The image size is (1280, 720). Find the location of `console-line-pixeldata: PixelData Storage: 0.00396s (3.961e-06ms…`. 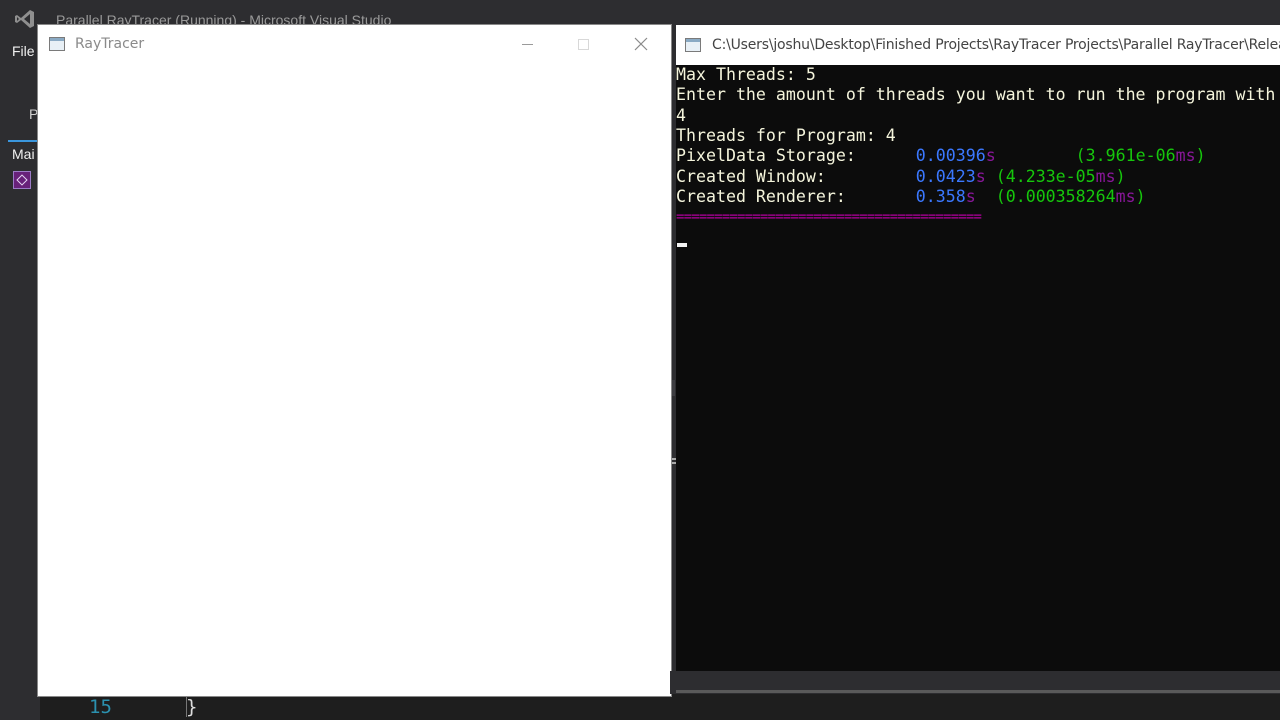

console-line-pixeldata: PixelData Storage: 0.00396s (3.961e-06ms… is located at coordinates (941, 156).